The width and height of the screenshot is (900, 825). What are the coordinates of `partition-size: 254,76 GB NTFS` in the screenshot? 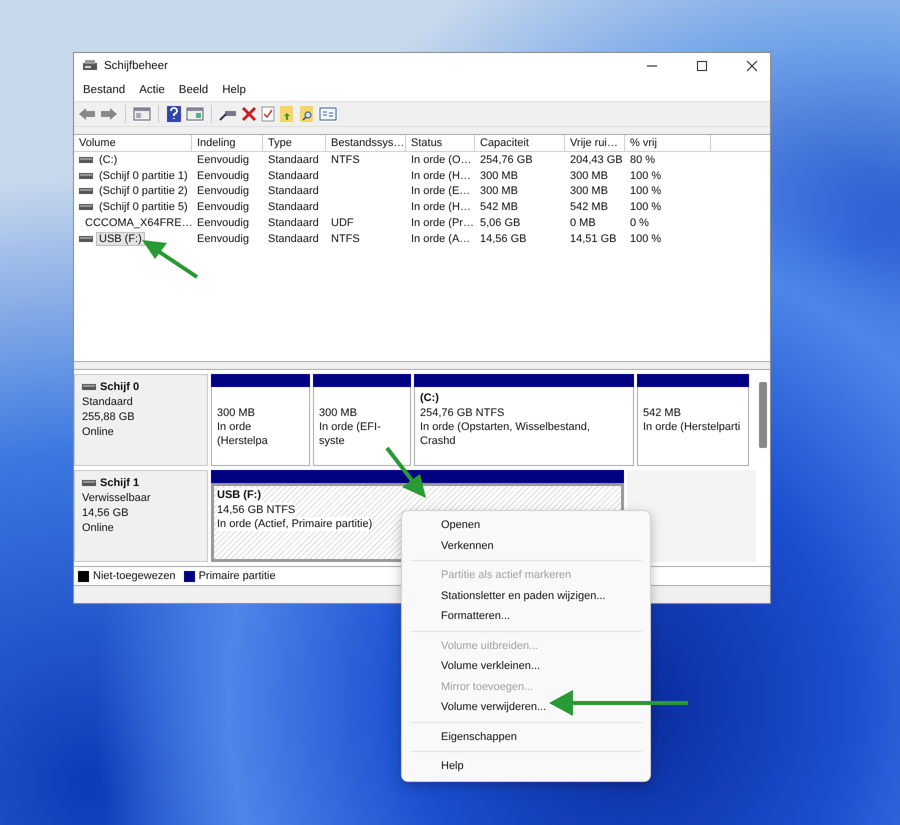 It's located at (463, 413).